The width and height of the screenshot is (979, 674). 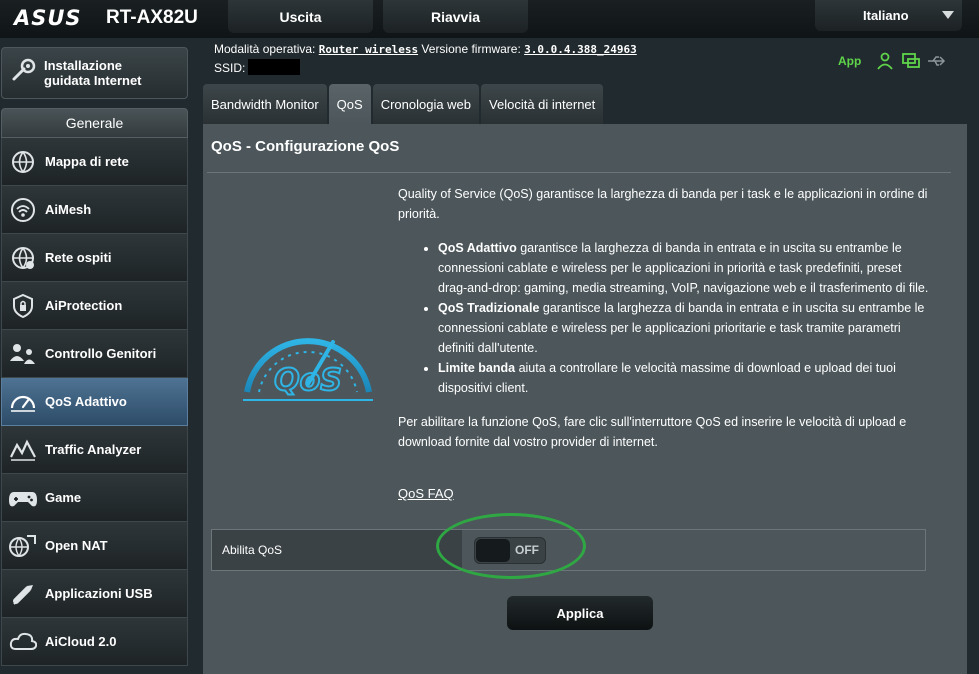 What do you see at coordinates (78, 257) in the screenshot?
I see `sidebar-item-label: Rete ospiti` at bounding box center [78, 257].